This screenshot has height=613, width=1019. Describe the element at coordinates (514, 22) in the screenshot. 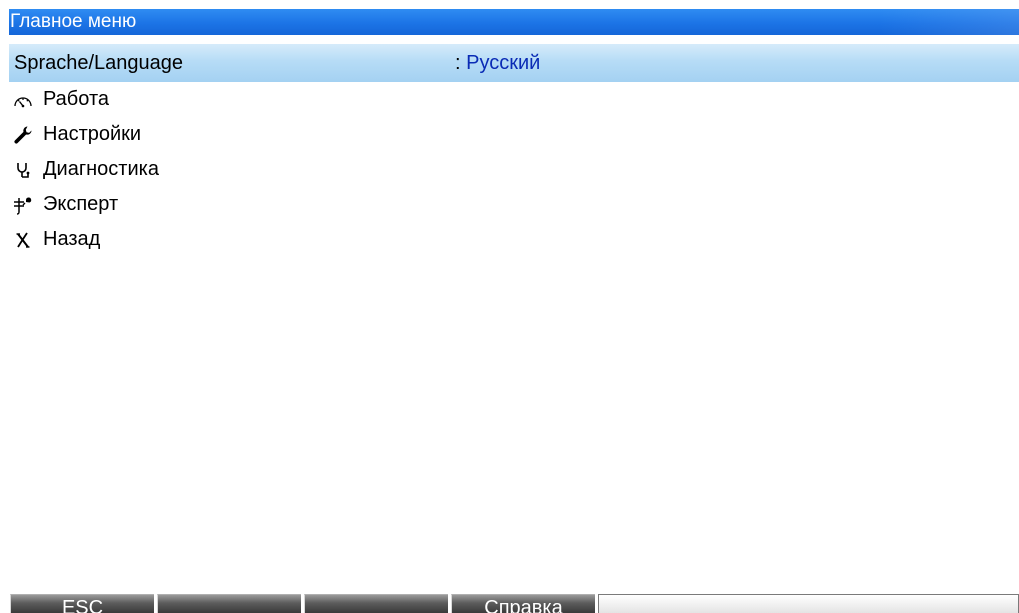

I see `window-title-bar: Главное меню` at that location.